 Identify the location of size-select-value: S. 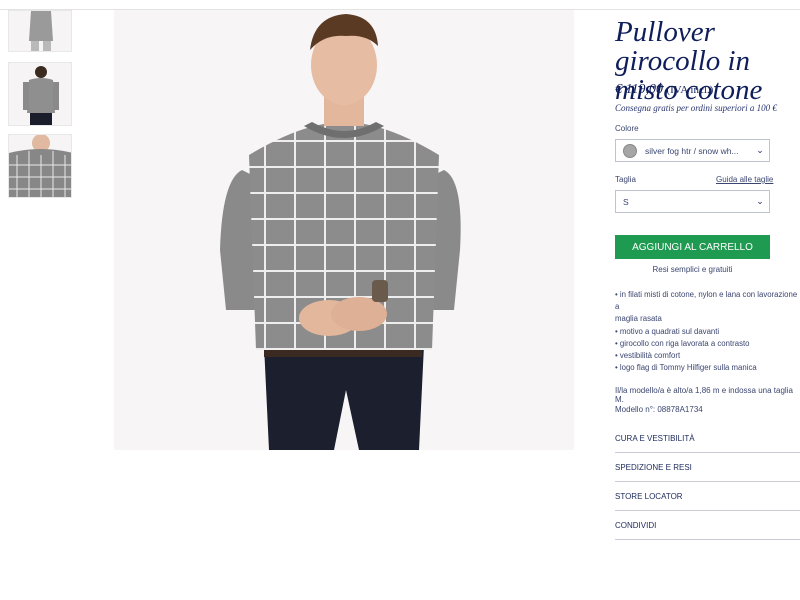
(626, 201).